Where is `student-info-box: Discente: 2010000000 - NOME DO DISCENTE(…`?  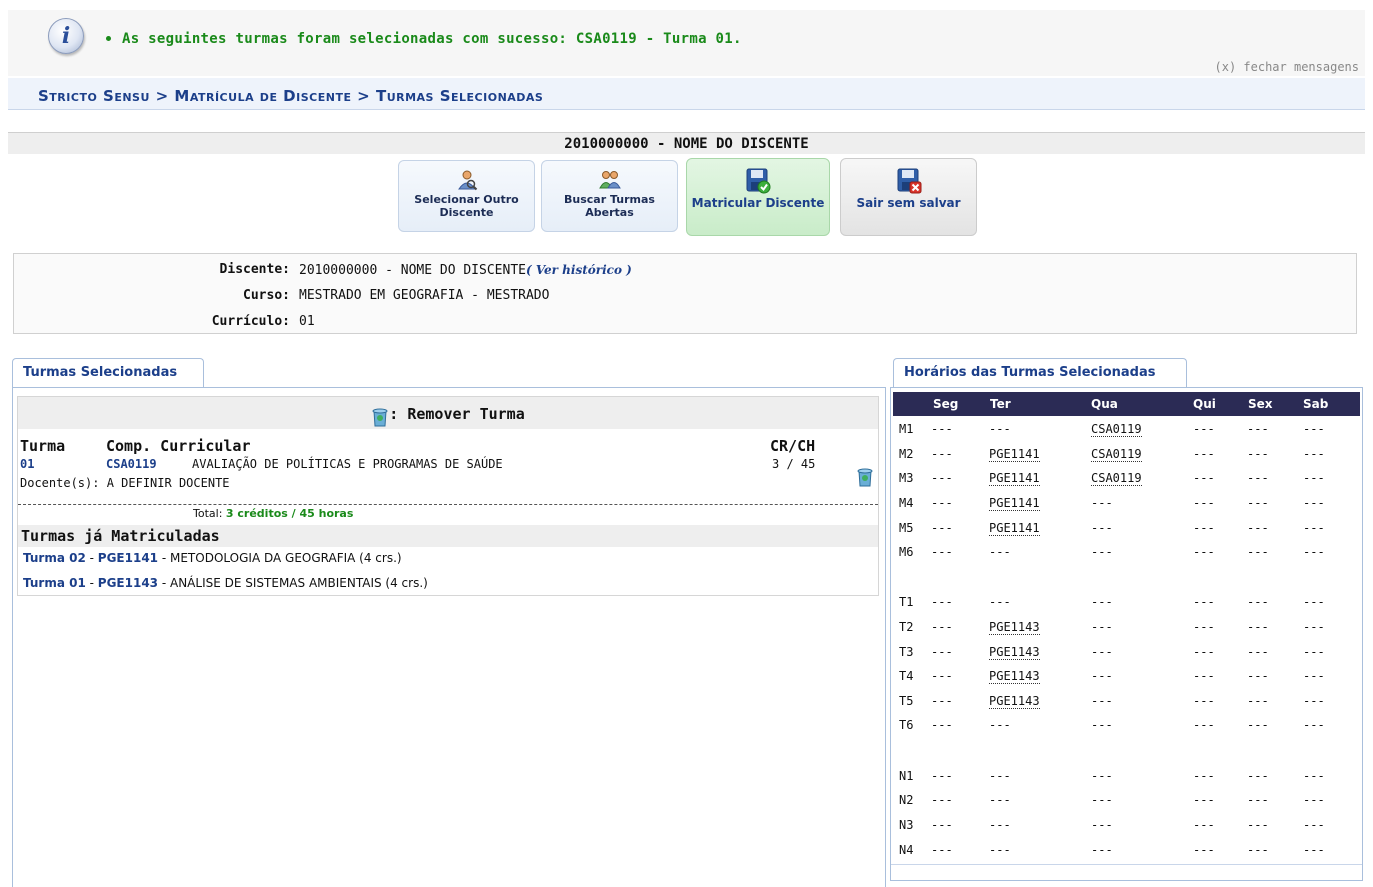 student-info-box: Discente: 2010000000 - NOME DO DISCENTE(… is located at coordinates (685, 293).